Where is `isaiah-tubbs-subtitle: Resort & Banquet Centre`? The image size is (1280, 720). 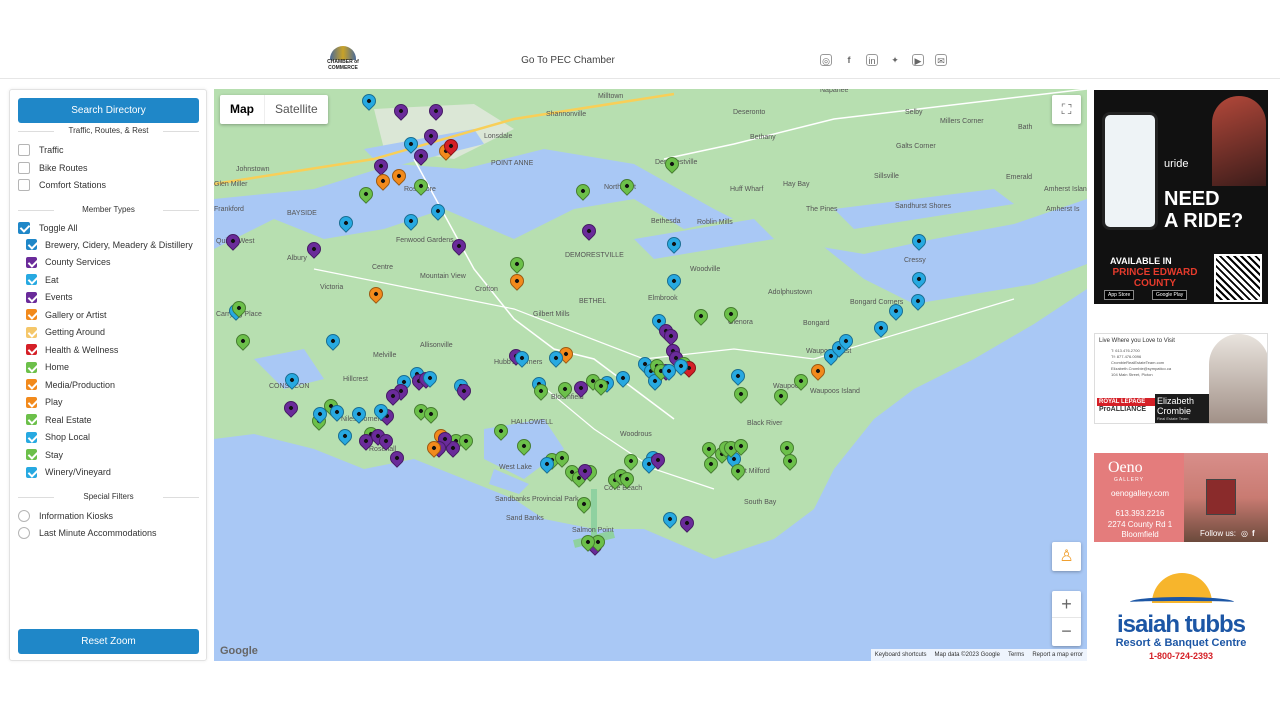
isaiah-tubbs-subtitle: Resort & Banquet Centre is located at coordinates (1181, 643).